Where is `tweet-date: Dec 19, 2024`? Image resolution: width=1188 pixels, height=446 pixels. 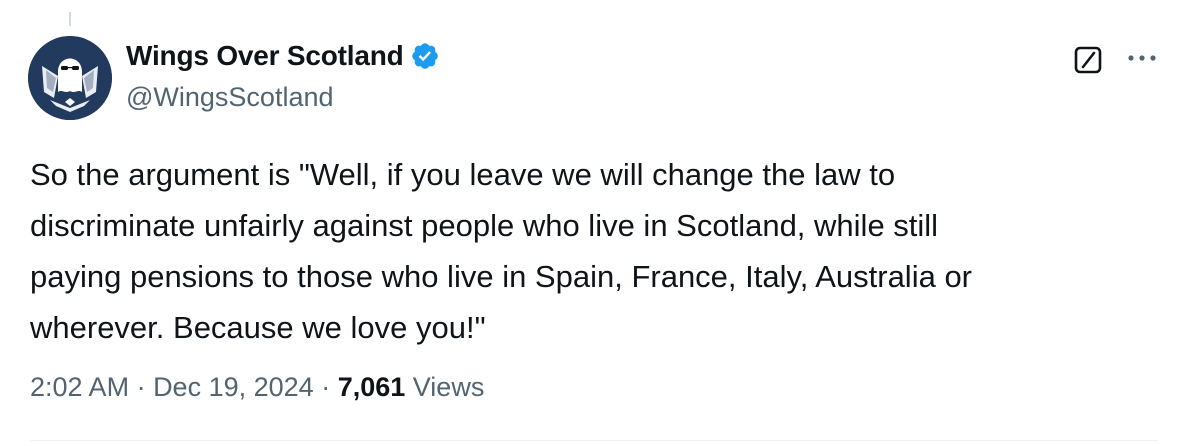
tweet-date: Dec 19, 2024 is located at coordinates (233, 387).